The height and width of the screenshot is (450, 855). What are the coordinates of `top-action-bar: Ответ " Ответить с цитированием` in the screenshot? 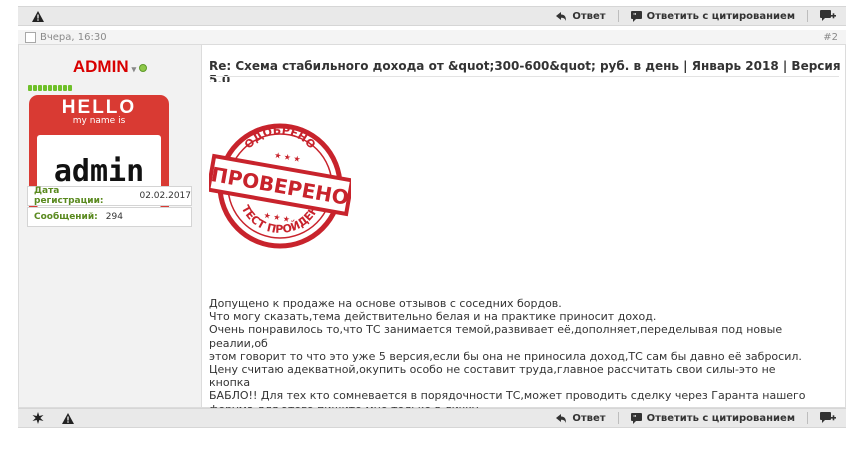 It's located at (432, 16).